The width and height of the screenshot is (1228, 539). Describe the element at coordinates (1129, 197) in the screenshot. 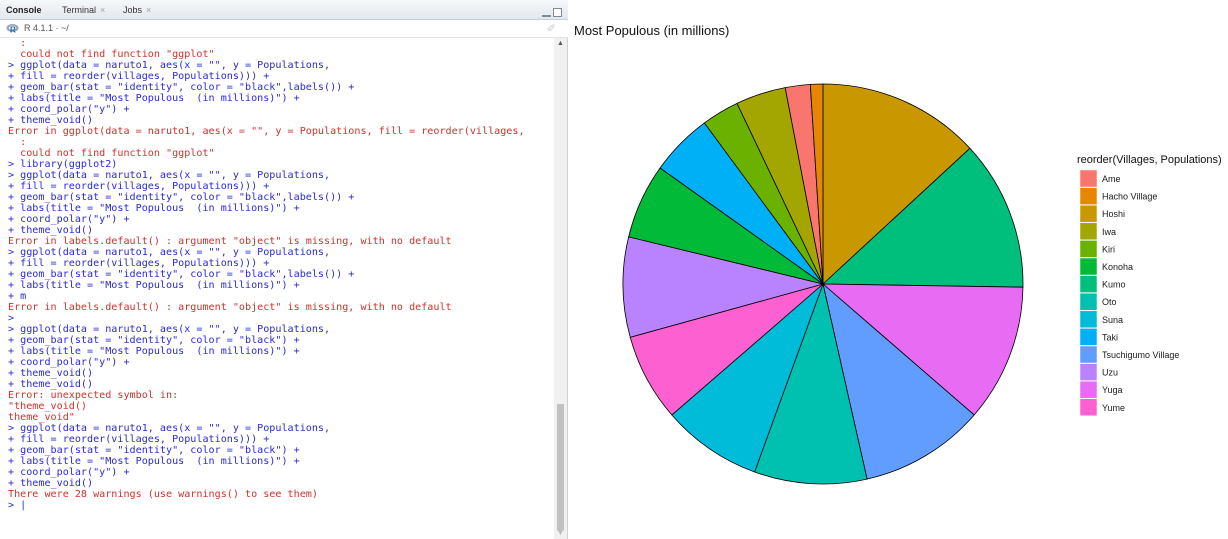

I see `legend-label: Hacho Village` at that location.